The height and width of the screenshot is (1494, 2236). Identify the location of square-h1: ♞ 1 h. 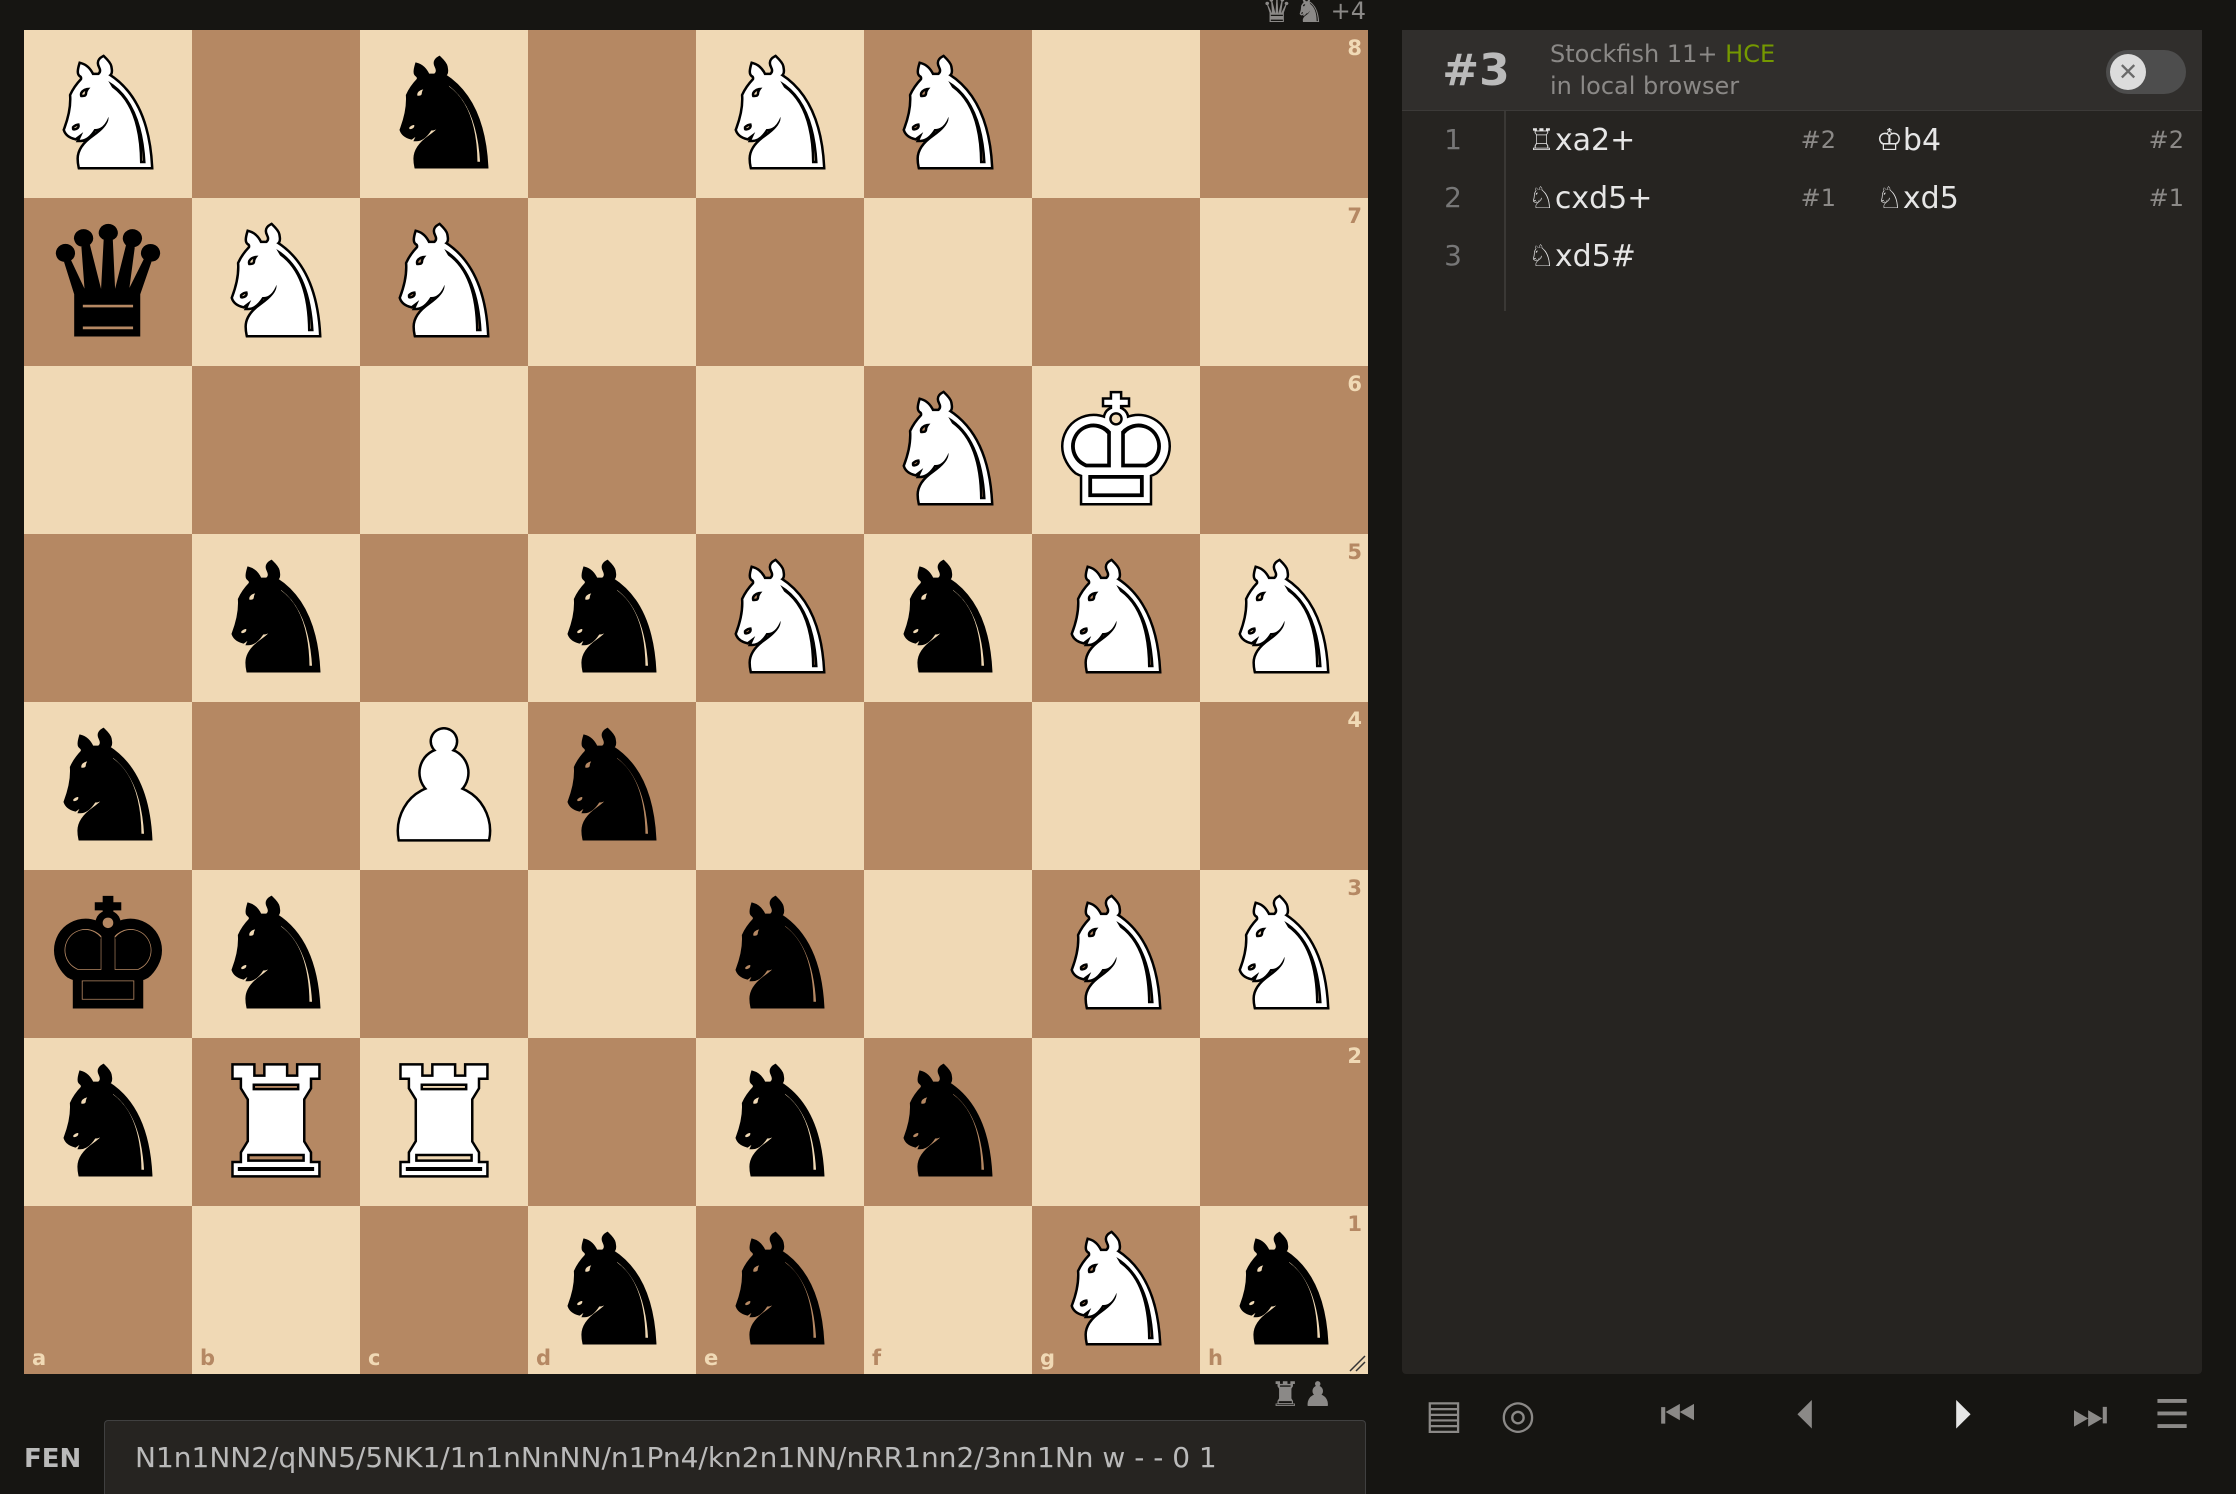
(1284, 1290).